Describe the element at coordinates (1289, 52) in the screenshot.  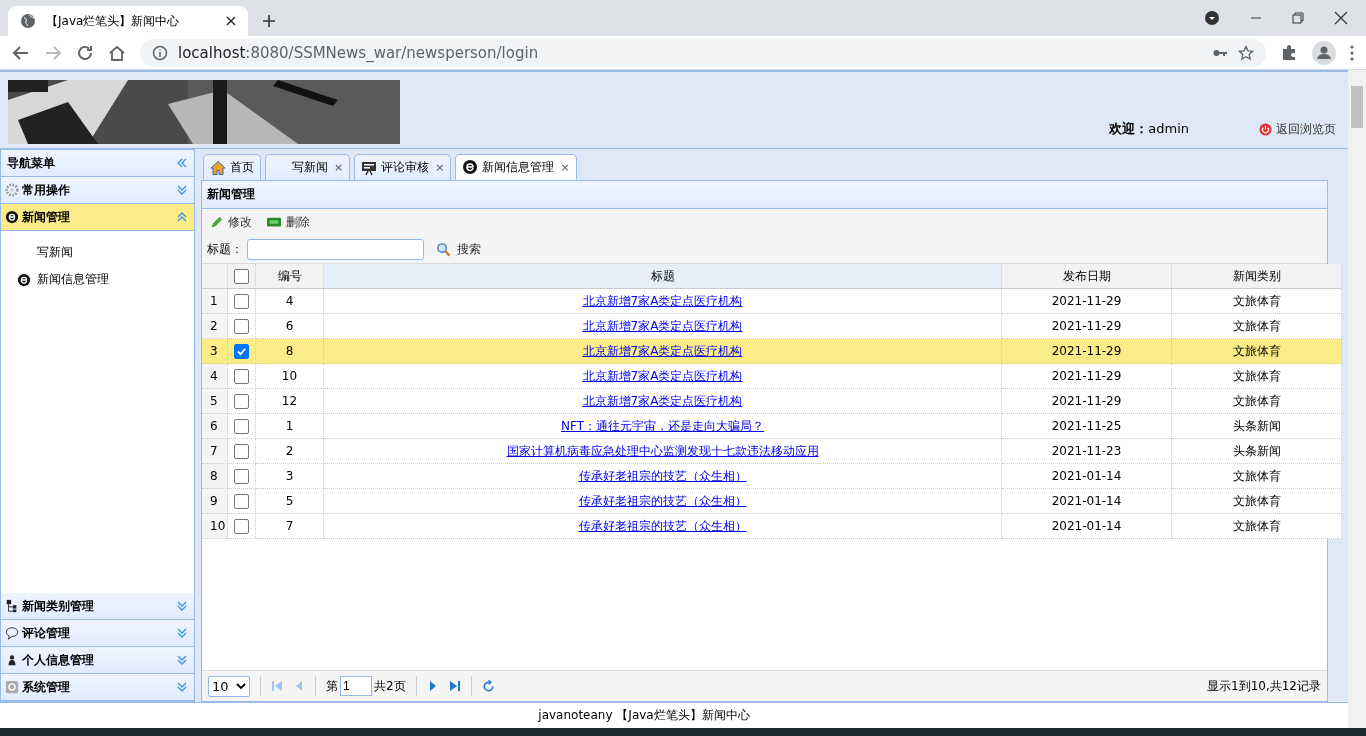
I see `puzzle-icon` at that location.